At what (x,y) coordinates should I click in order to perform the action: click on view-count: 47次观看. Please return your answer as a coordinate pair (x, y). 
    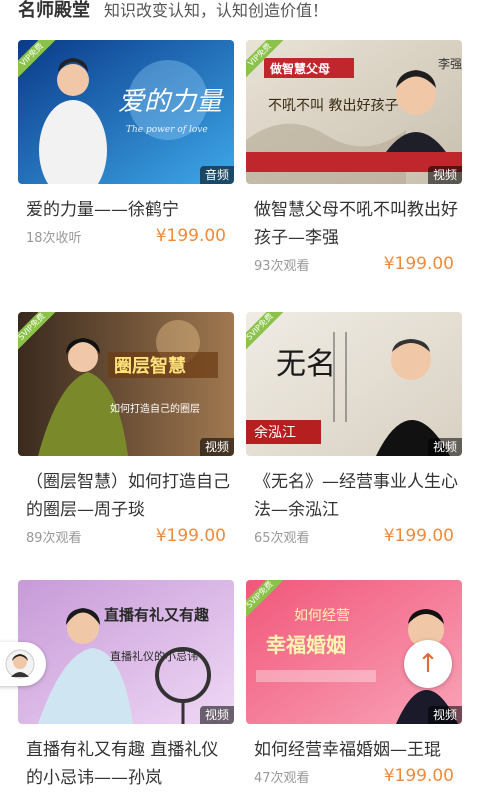
    Looking at the image, I should click on (282, 778).